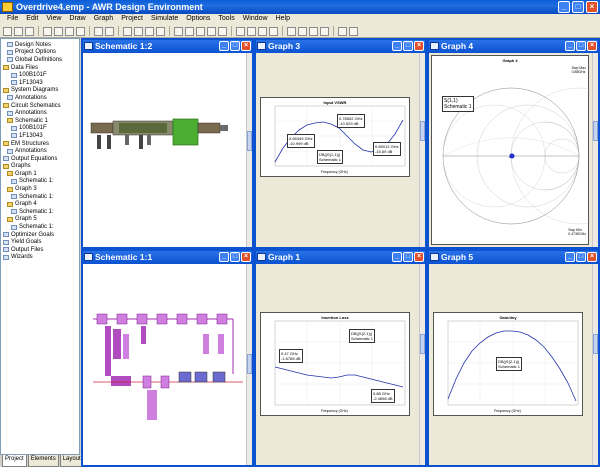  I want to click on tree-item: Global Definitions, so click(41, 60).